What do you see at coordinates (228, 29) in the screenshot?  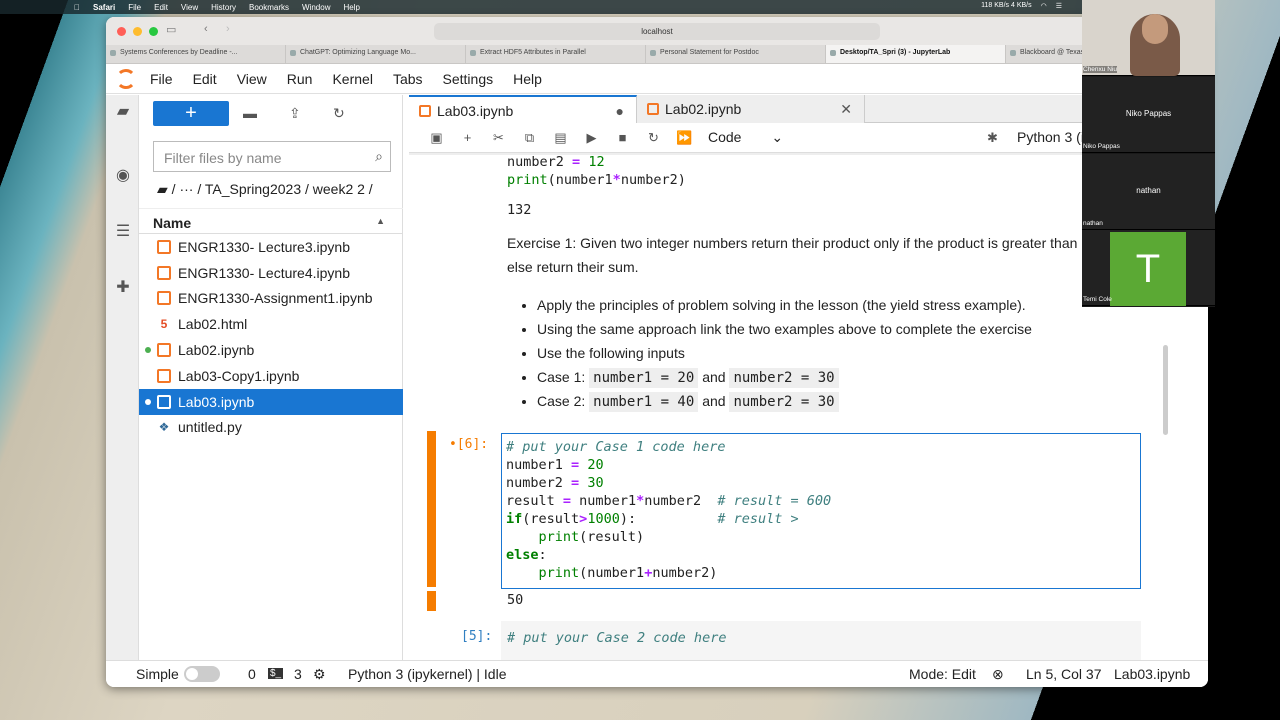 I see `forward-arrow-icon: ›` at bounding box center [228, 29].